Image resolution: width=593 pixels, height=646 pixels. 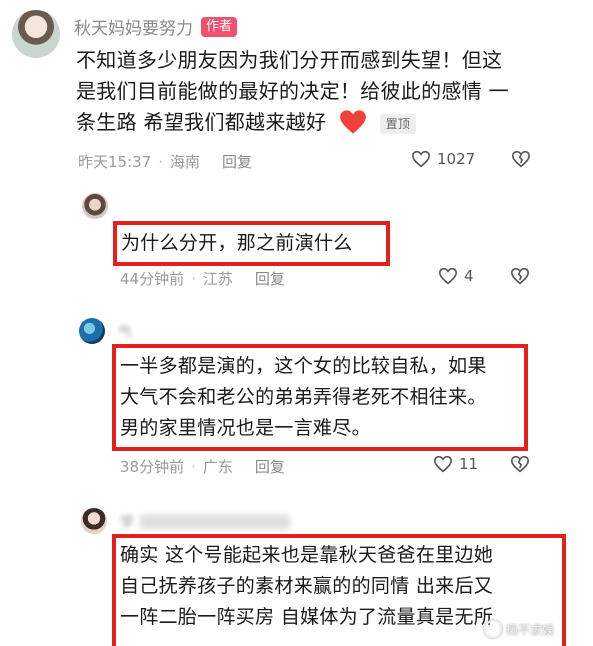 I want to click on author-name: 气, so click(x=125, y=332).